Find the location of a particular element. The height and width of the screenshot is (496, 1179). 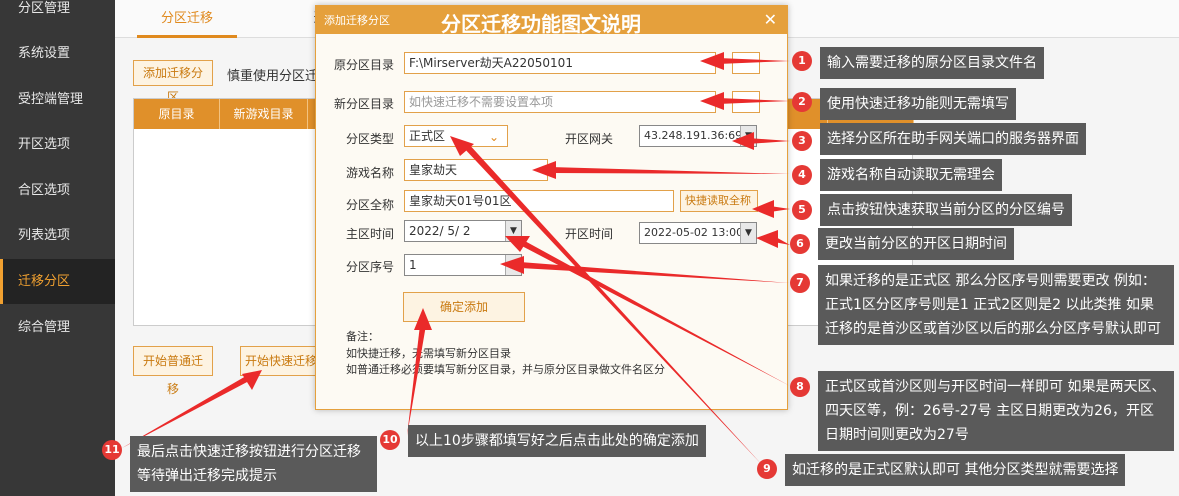

tab-partition-migrate: 分区迁移 is located at coordinates (187, 19).